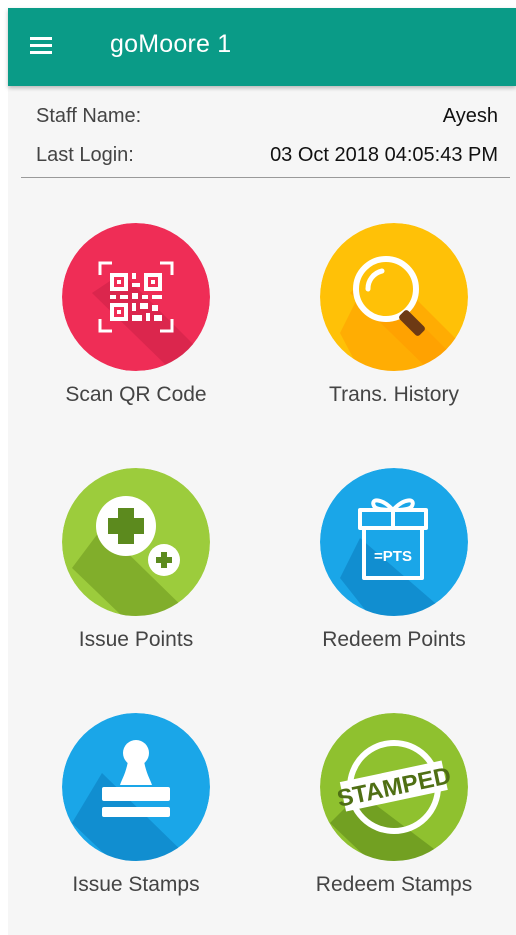  I want to click on scan-qr-code-button: Scan QR Code, so click(136, 323).